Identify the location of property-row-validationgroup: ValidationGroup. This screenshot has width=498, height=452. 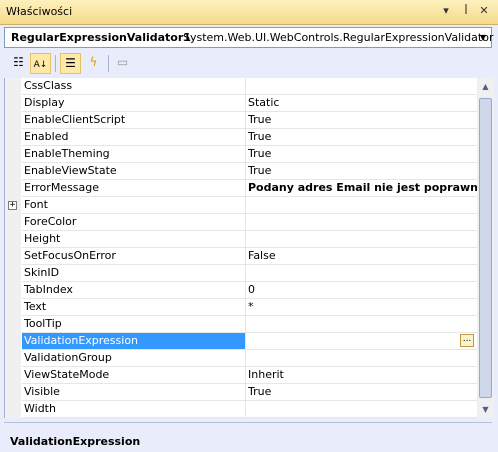
(241, 358).